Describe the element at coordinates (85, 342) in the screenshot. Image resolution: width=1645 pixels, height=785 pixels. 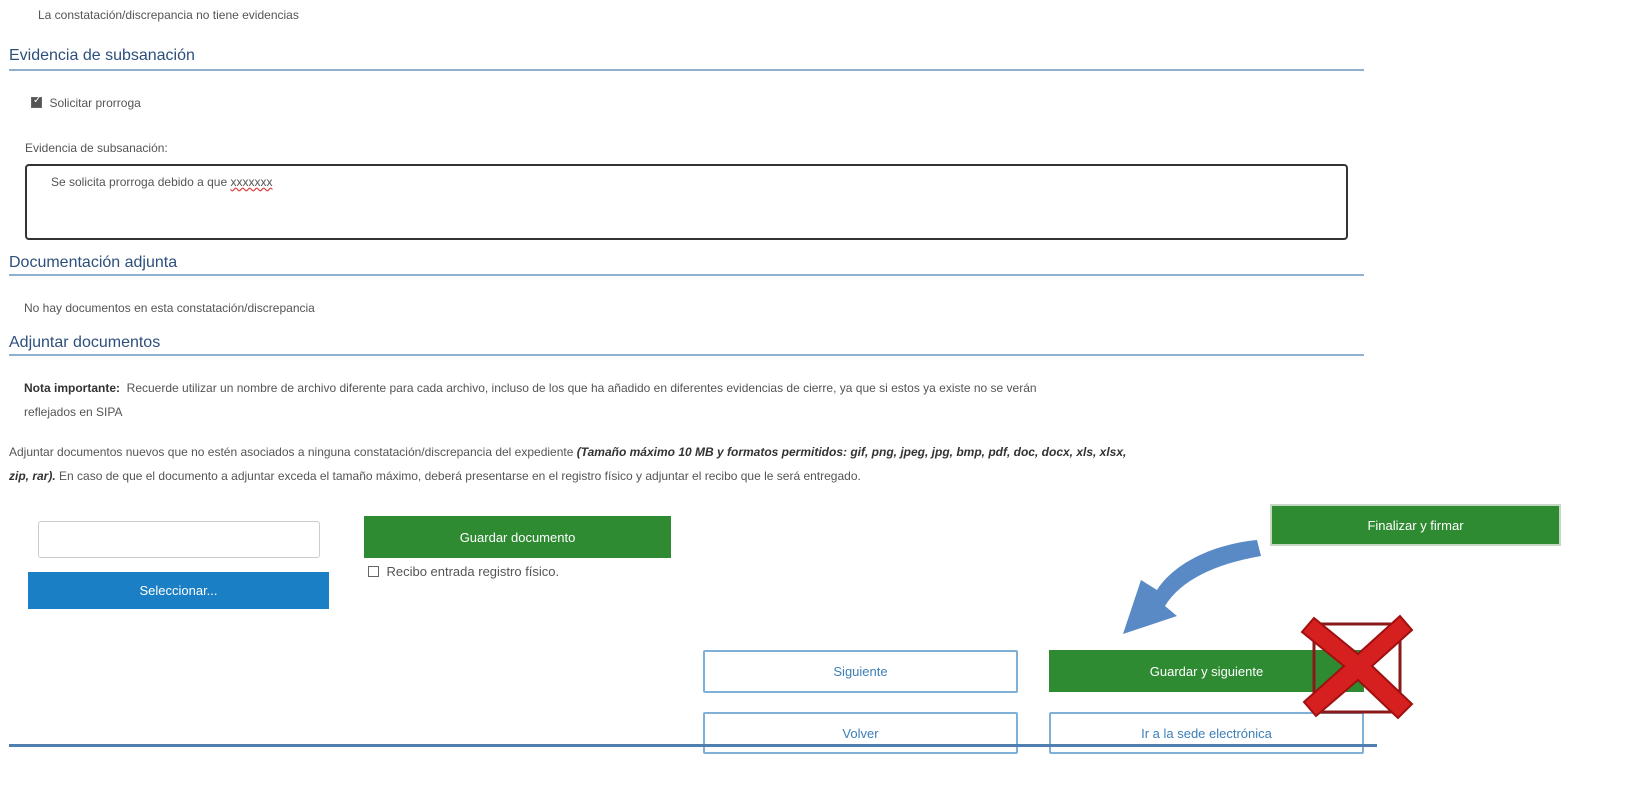
I see `attach-section-title: Adjuntar documentos` at that location.